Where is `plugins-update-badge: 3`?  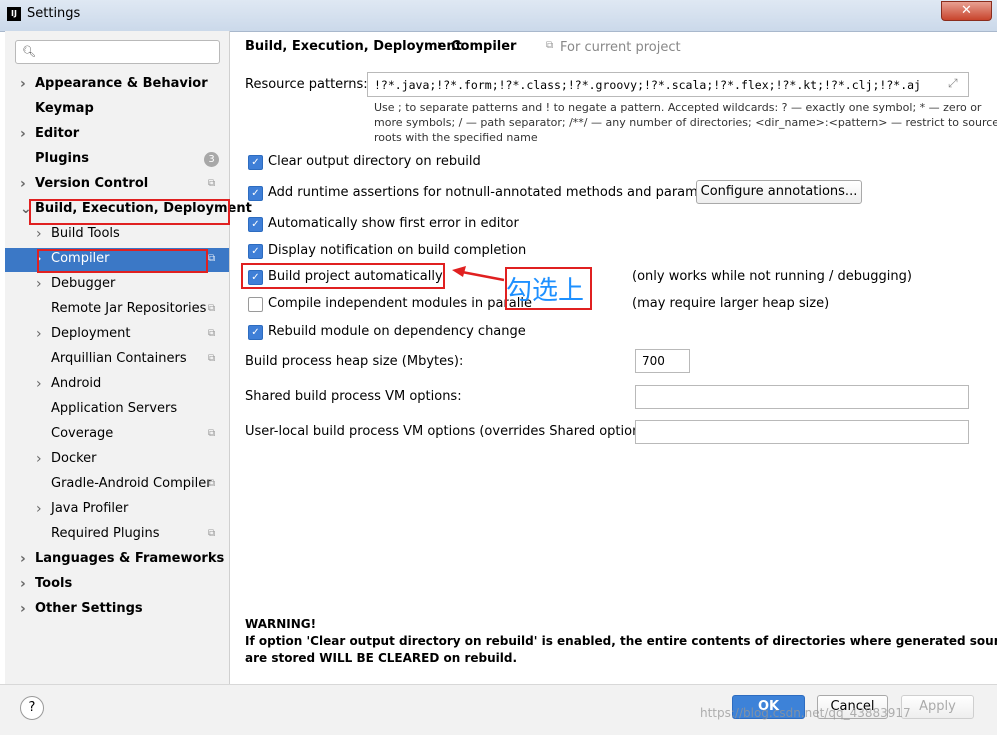
plugins-update-badge: 3 is located at coordinates (211, 159).